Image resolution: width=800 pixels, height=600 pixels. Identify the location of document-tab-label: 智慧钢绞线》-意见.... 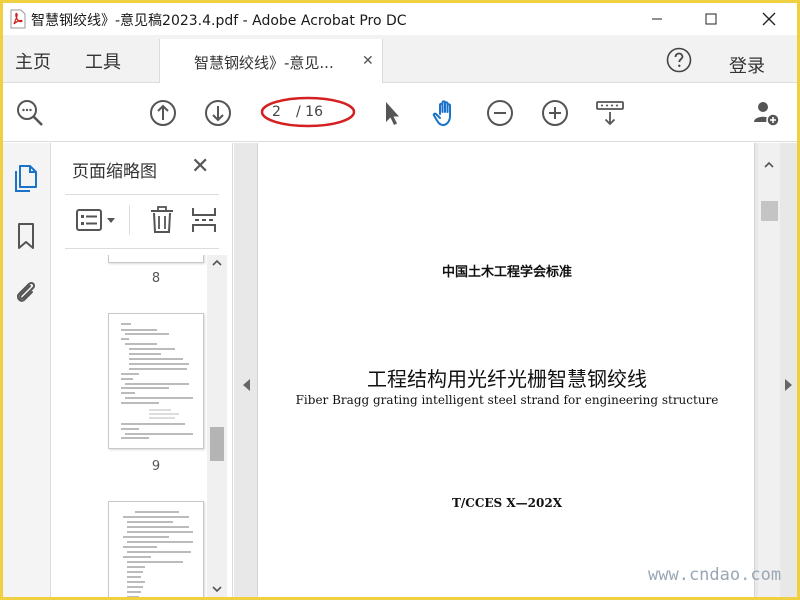
(264, 63).